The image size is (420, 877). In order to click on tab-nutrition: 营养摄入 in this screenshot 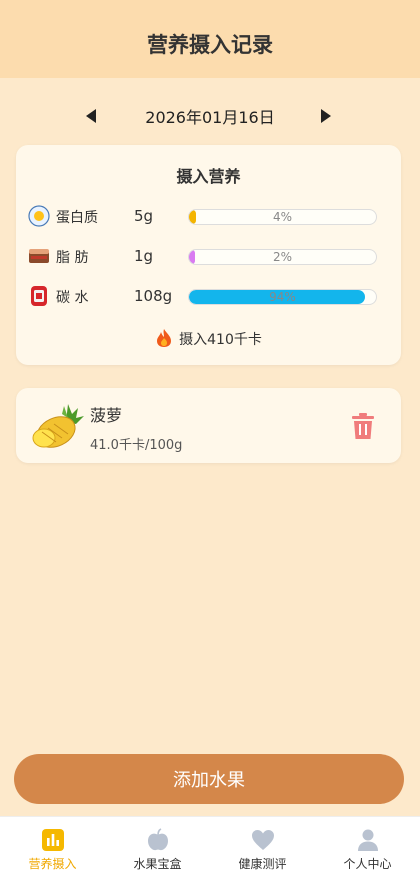, I will do `click(52, 847)`.